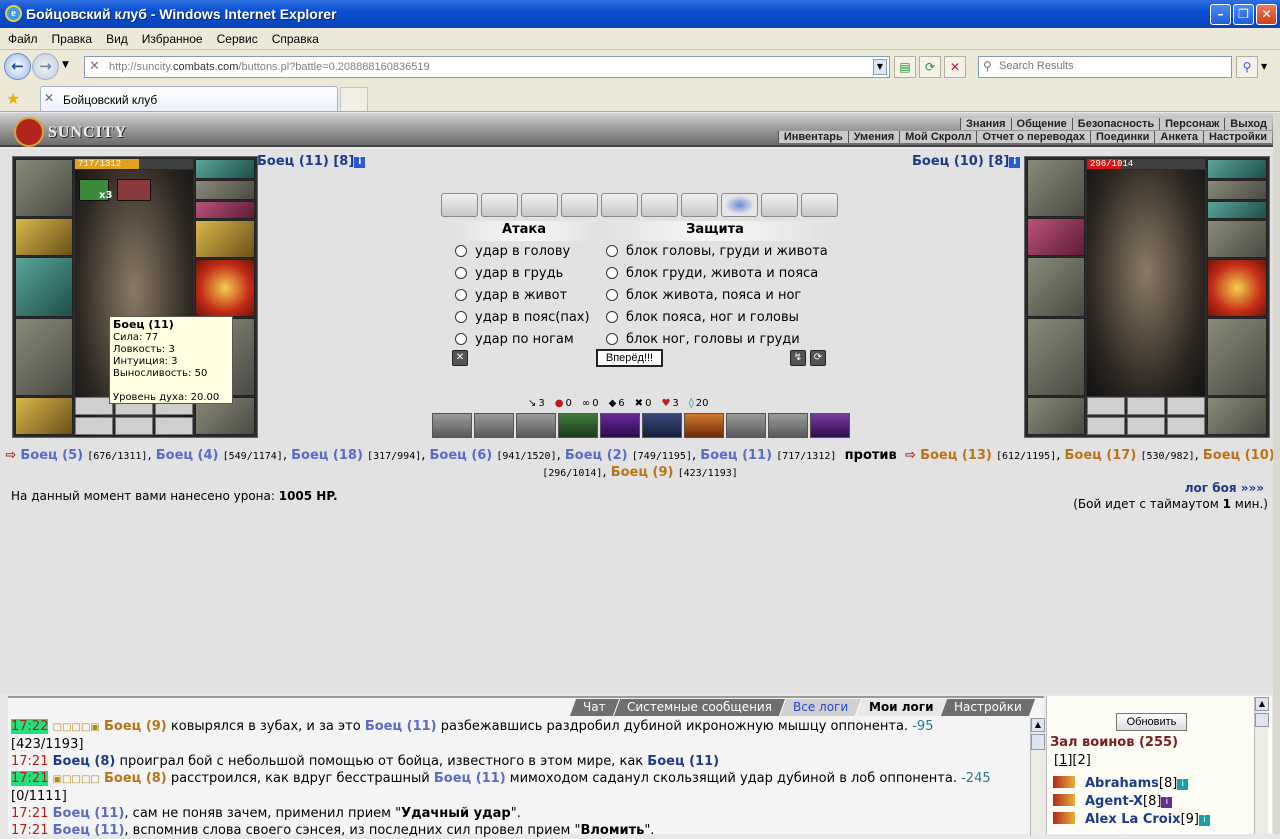  Describe the element at coordinates (1192, 124) in the screenshot. I see `menu-character: Персонаж` at that location.